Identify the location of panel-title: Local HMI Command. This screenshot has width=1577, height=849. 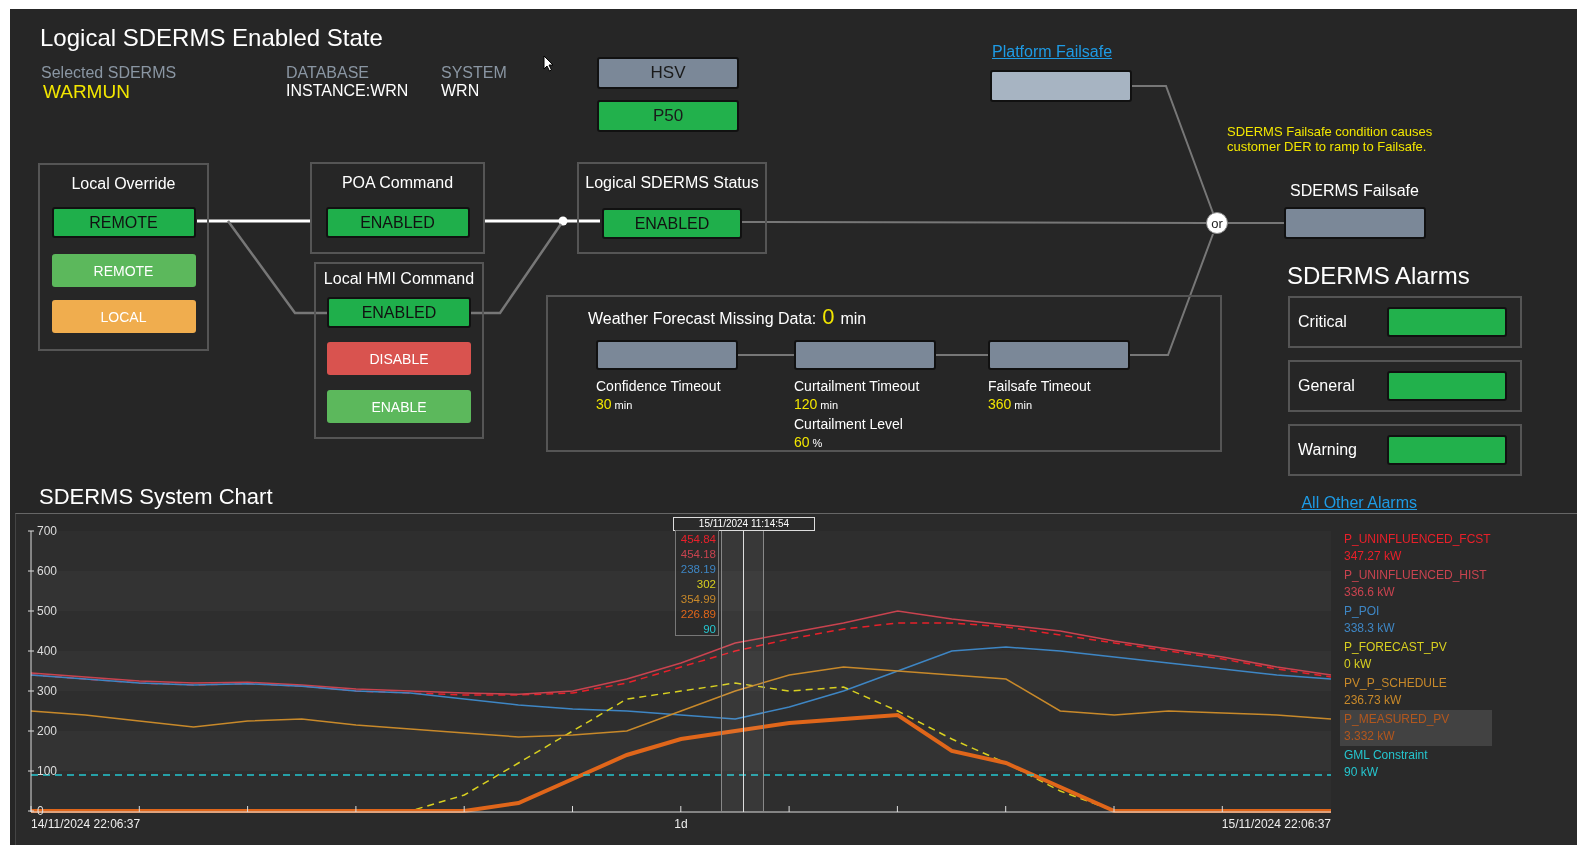
(399, 279).